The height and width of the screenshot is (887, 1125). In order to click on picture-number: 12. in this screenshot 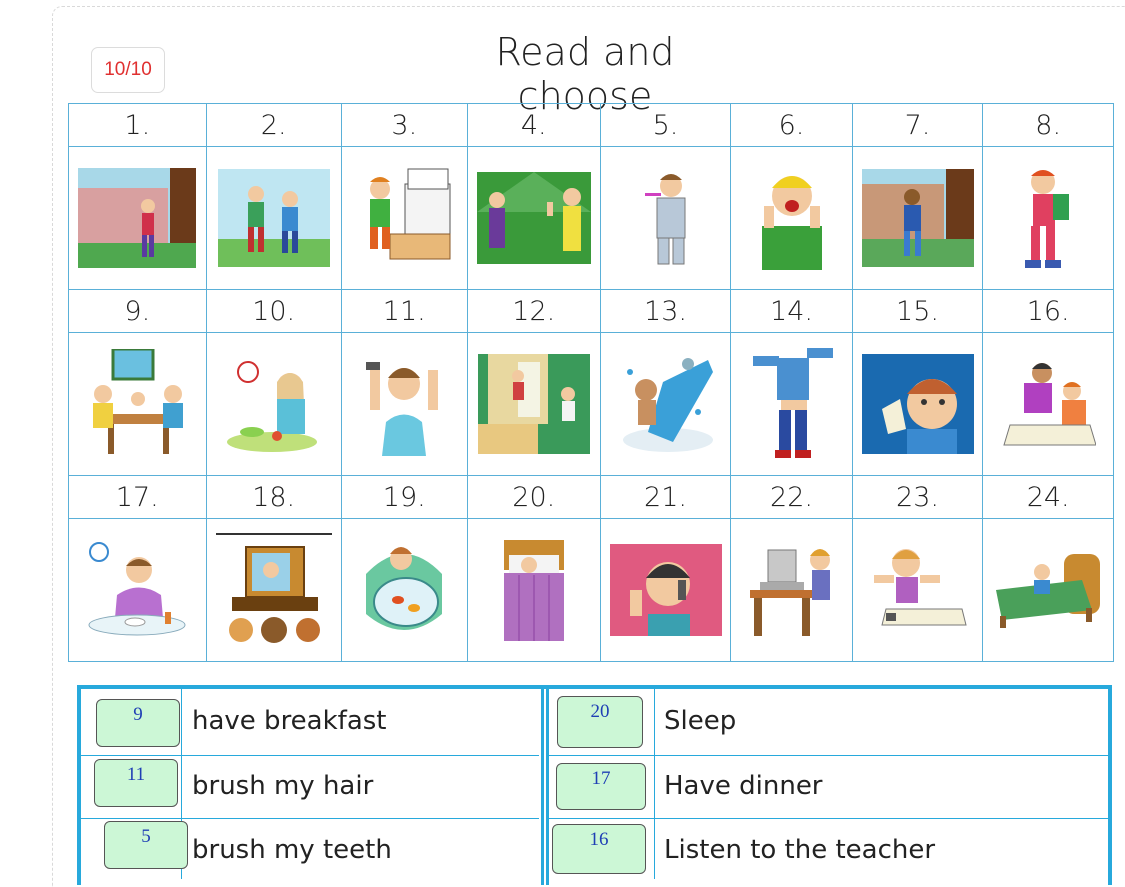, I will do `click(533, 311)`.